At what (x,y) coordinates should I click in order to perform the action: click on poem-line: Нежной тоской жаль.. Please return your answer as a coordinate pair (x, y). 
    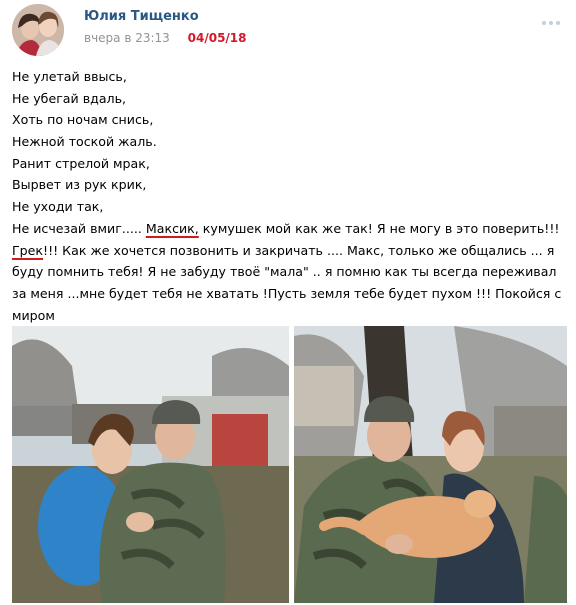
    Looking at the image, I should click on (84, 142).